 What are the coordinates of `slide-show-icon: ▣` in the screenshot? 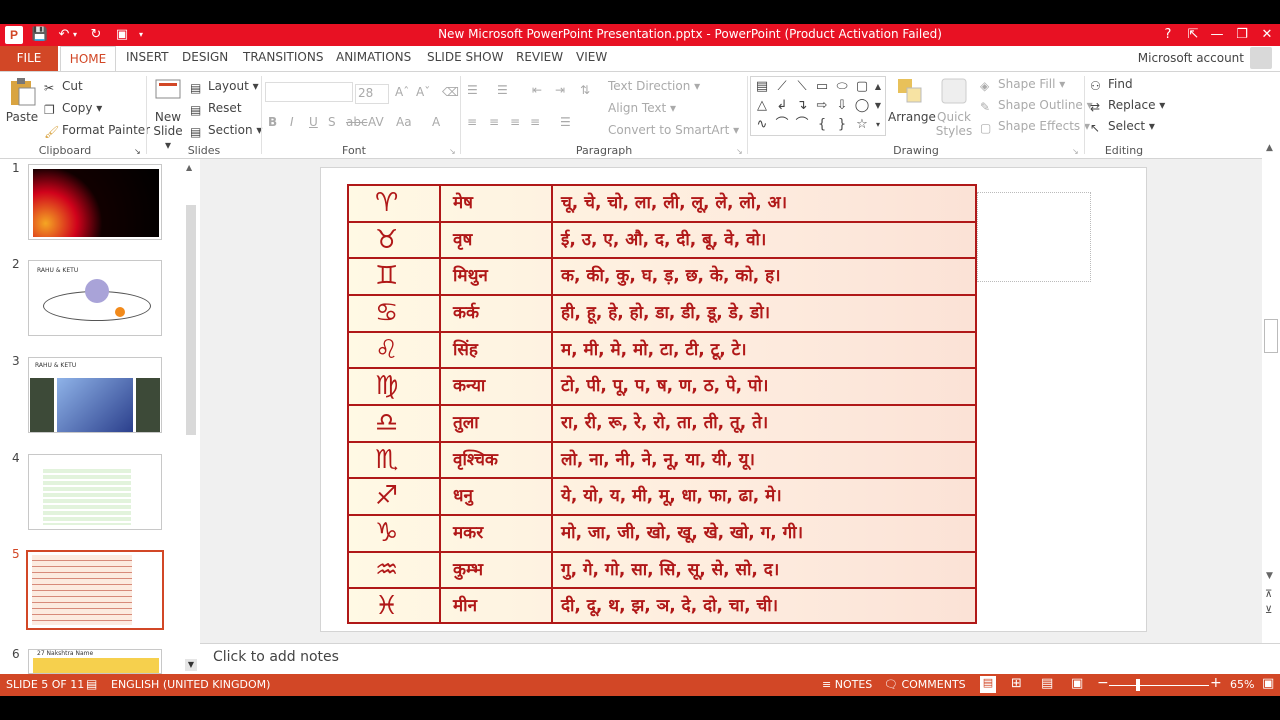 It's located at (1077, 683).